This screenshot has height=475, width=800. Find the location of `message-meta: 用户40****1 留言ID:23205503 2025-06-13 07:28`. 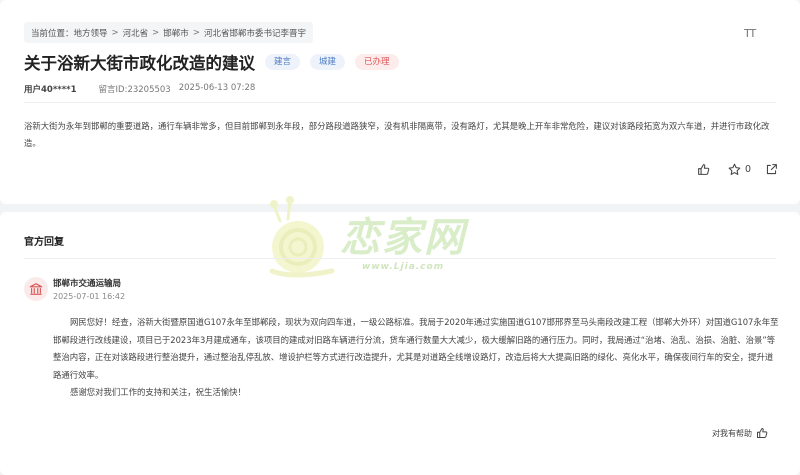

message-meta: 用户40****1 留言ID:23205503 2025-06-13 07:28 is located at coordinates (139, 89).